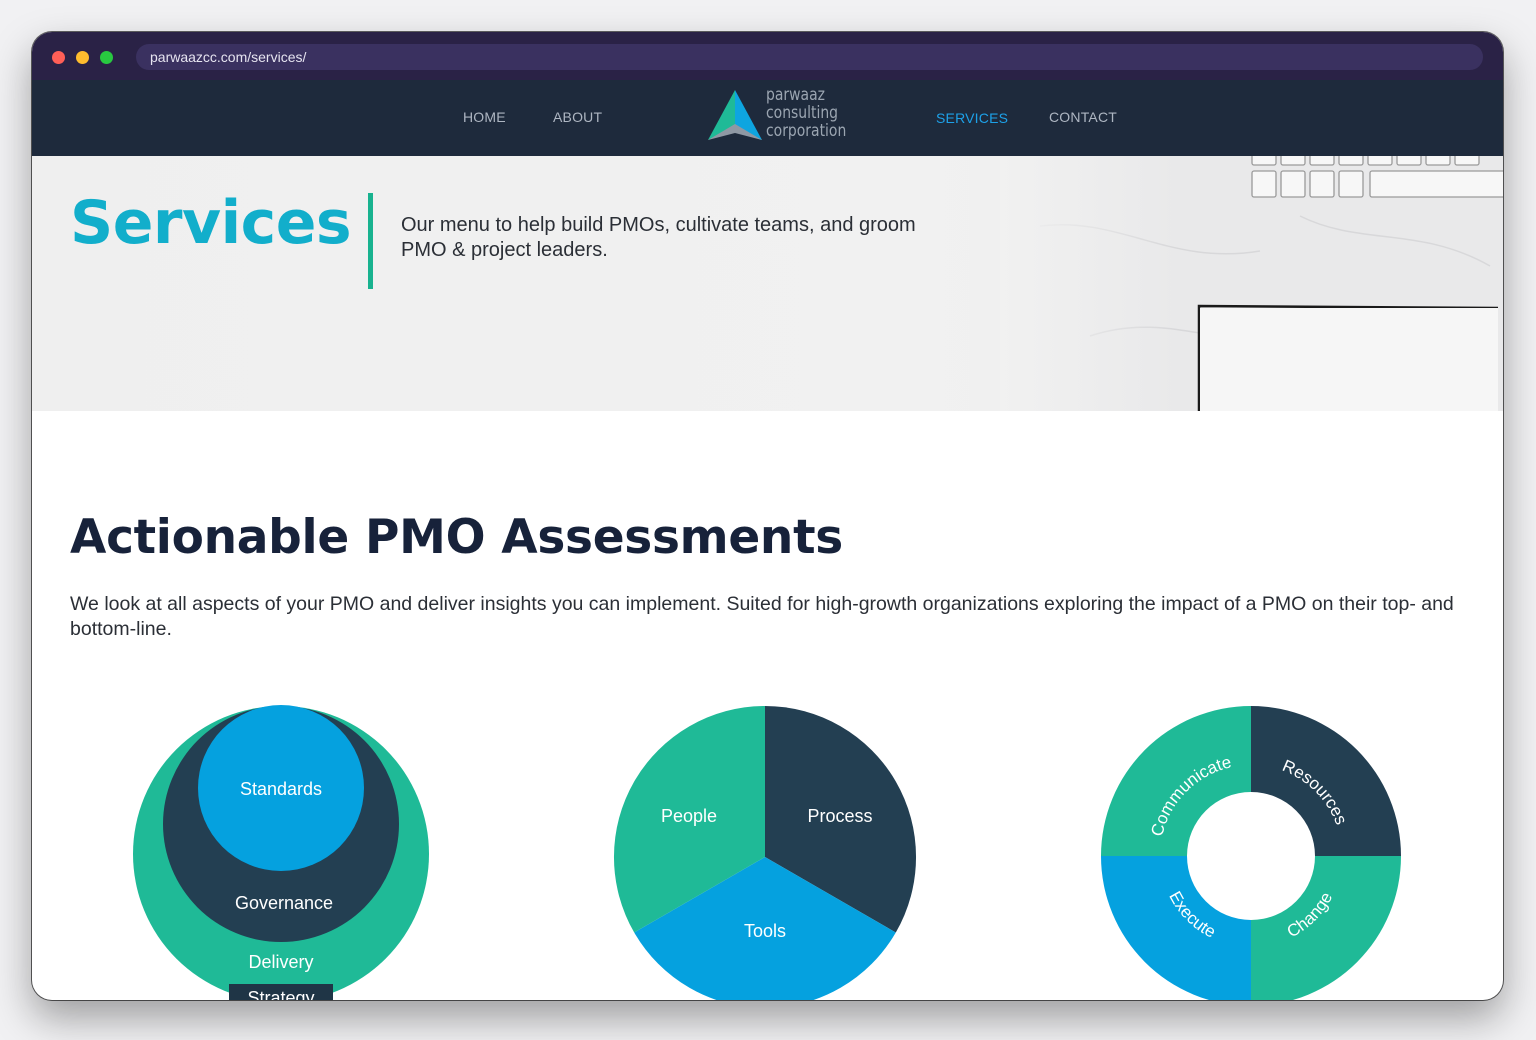 Image resolution: width=1536 pixels, height=1040 pixels. What do you see at coordinates (1251, 283) in the screenshot?
I see `desk-photo-image` at bounding box center [1251, 283].